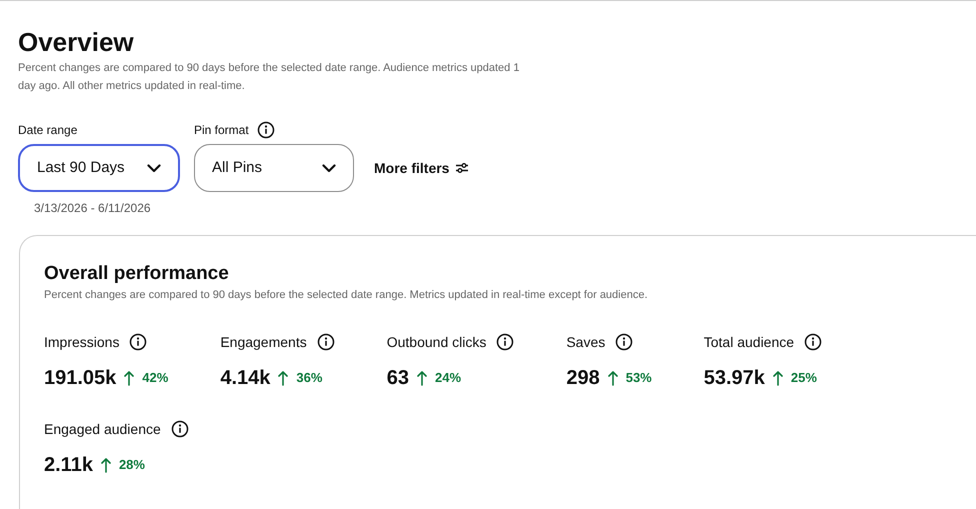 The width and height of the screenshot is (976, 509). What do you see at coordinates (749, 342) in the screenshot?
I see `metric-label: Total audience` at bounding box center [749, 342].